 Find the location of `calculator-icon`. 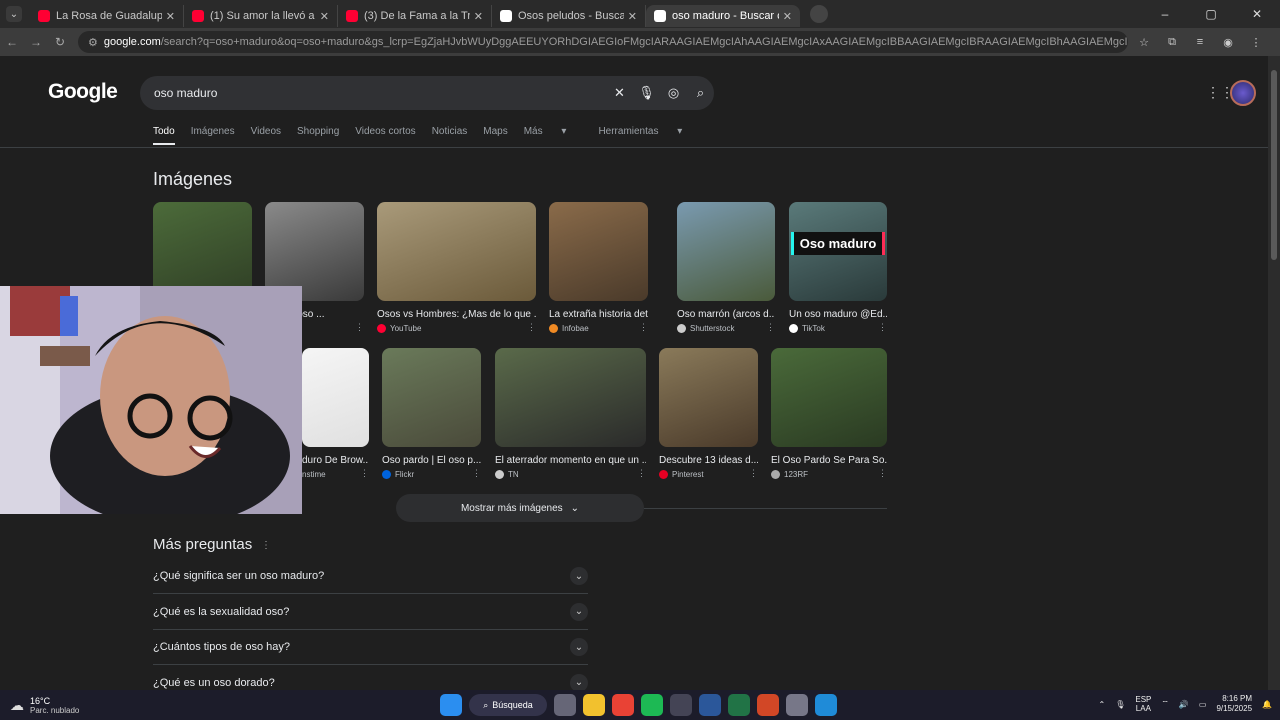

calculator-icon is located at coordinates (797, 705).